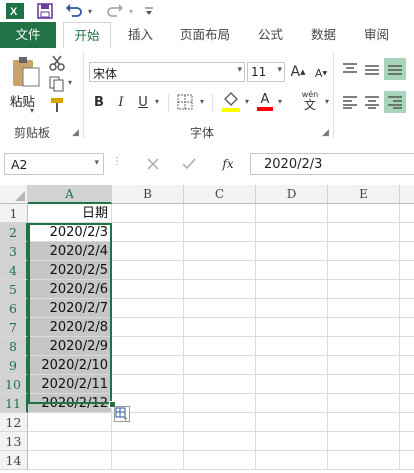 Image resolution: width=414 pixels, height=473 pixels. What do you see at coordinates (270, 35) in the screenshot?
I see `tab-formulas: 公式` at bounding box center [270, 35].